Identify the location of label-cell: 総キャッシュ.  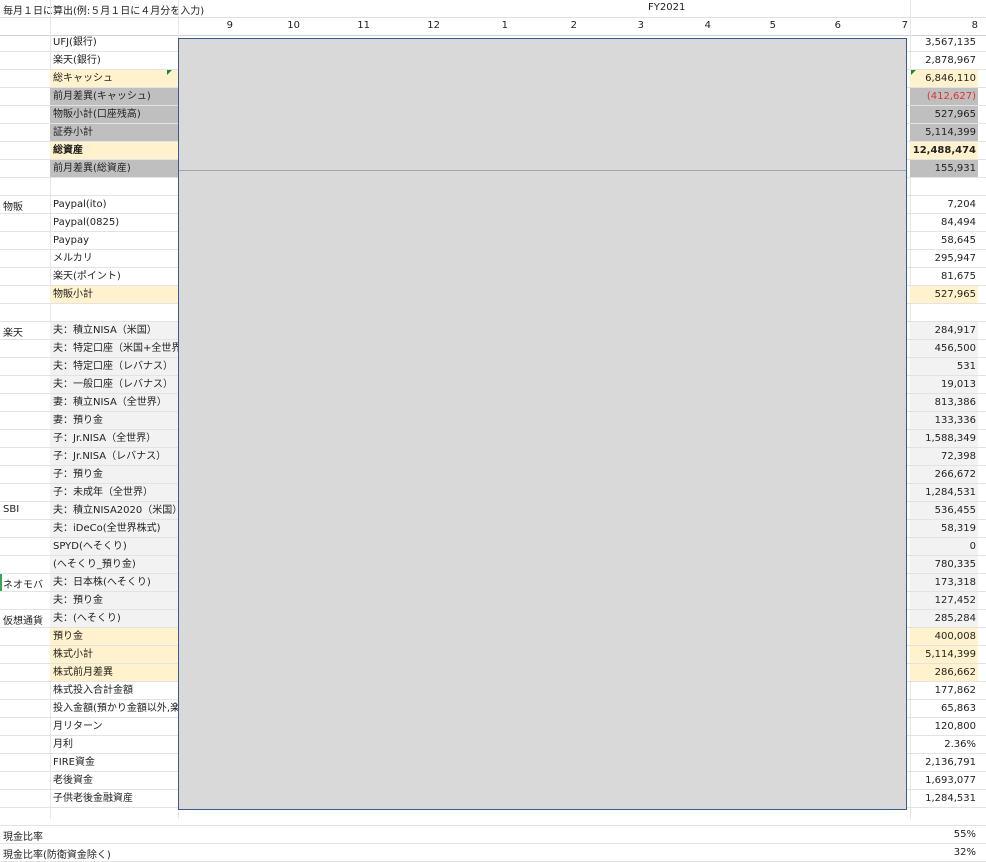
(114, 78).